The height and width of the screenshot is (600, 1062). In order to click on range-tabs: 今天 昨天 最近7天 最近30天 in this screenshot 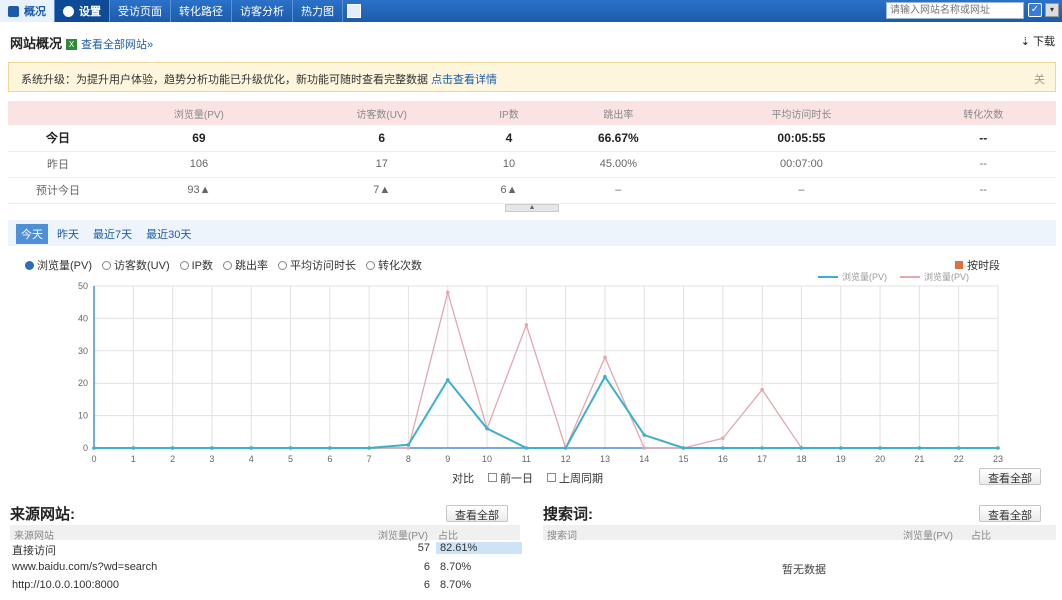, I will do `click(106, 234)`.